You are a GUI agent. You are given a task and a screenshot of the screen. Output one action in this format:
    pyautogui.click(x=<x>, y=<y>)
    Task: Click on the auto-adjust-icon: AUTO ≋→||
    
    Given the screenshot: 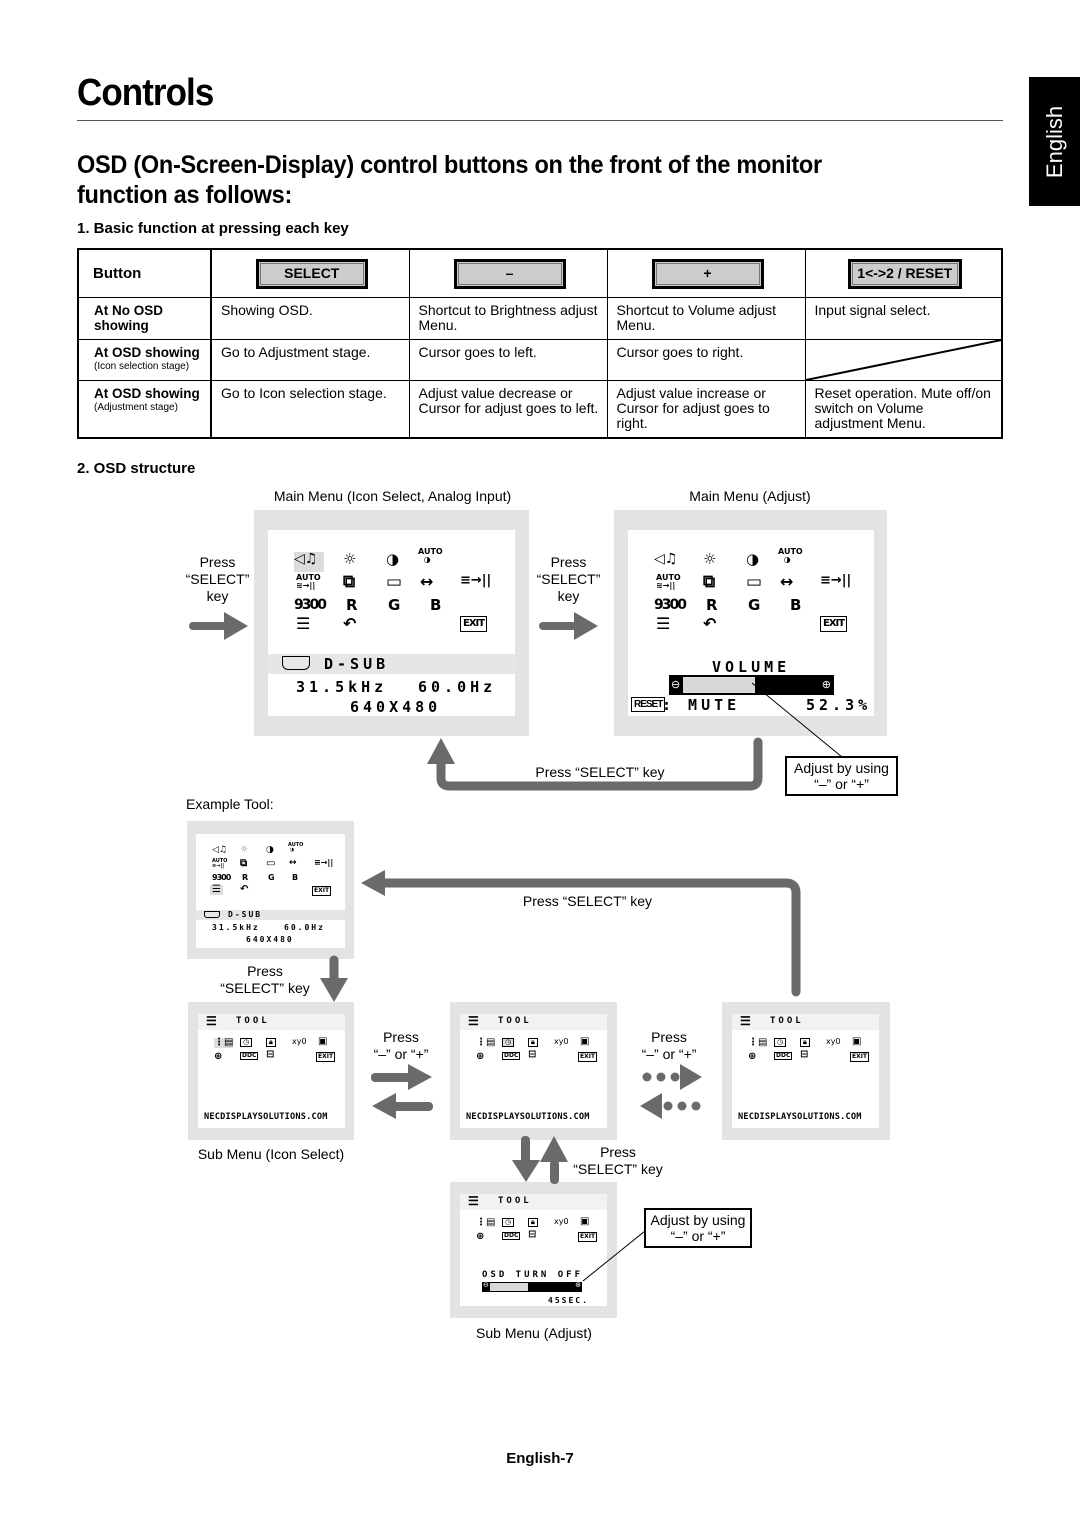 What is the action you would take?
    pyautogui.click(x=220, y=863)
    